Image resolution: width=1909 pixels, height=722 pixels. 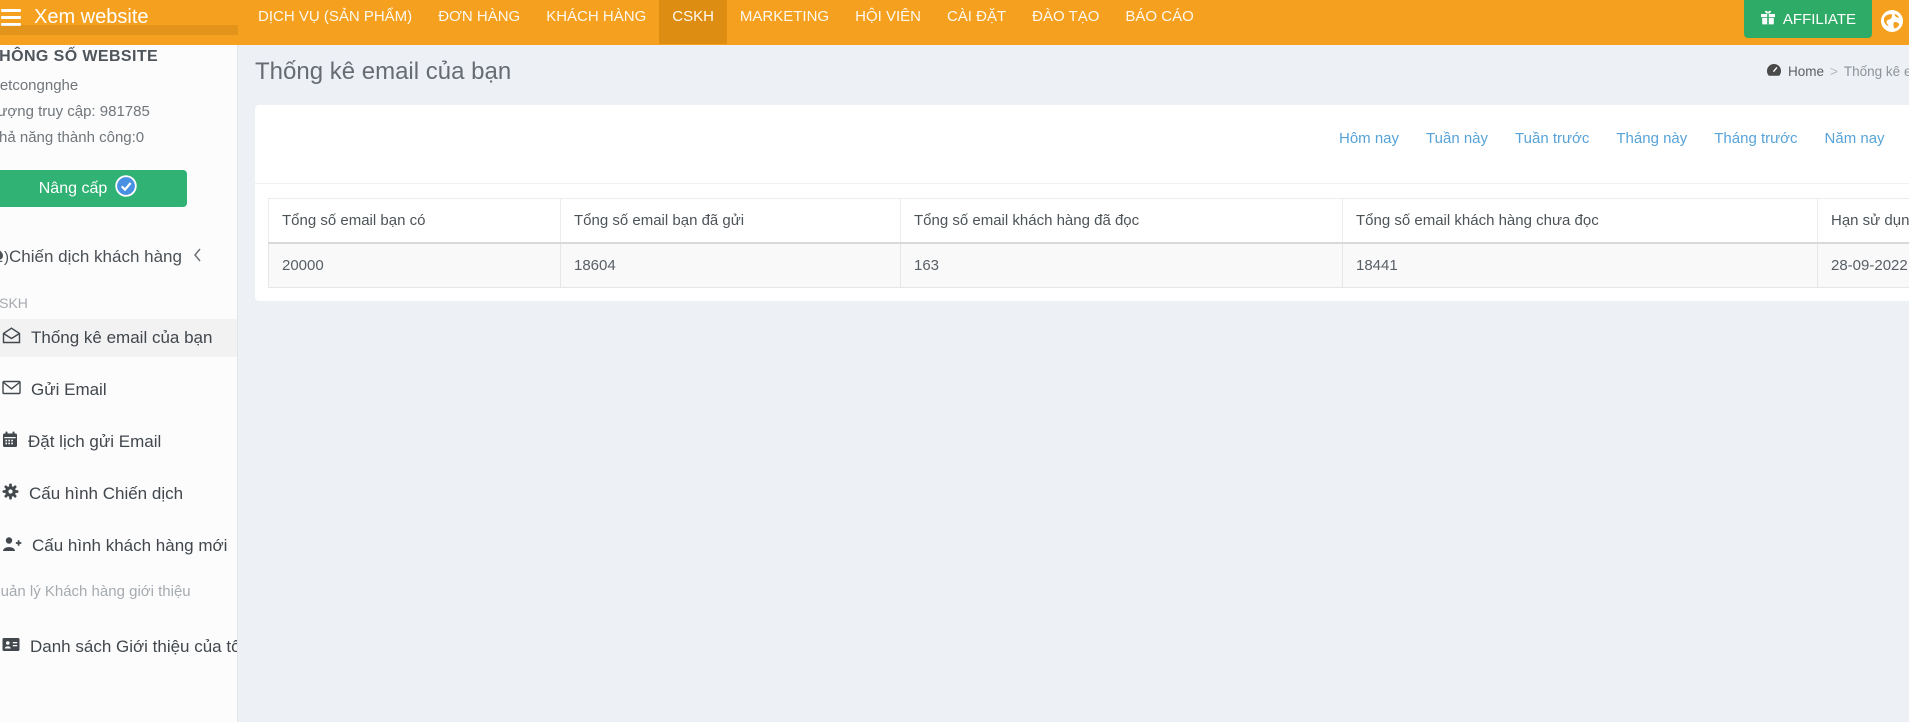 I want to click on campaign-group-header: ( ) Chiến dịch khách hàng, so click(x=118, y=257).